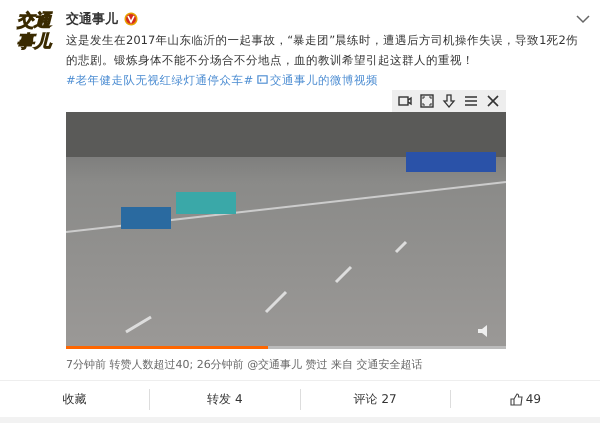  Describe the element at coordinates (35, 32) in the screenshot. I see `logo: 交通 事儿` at that location.